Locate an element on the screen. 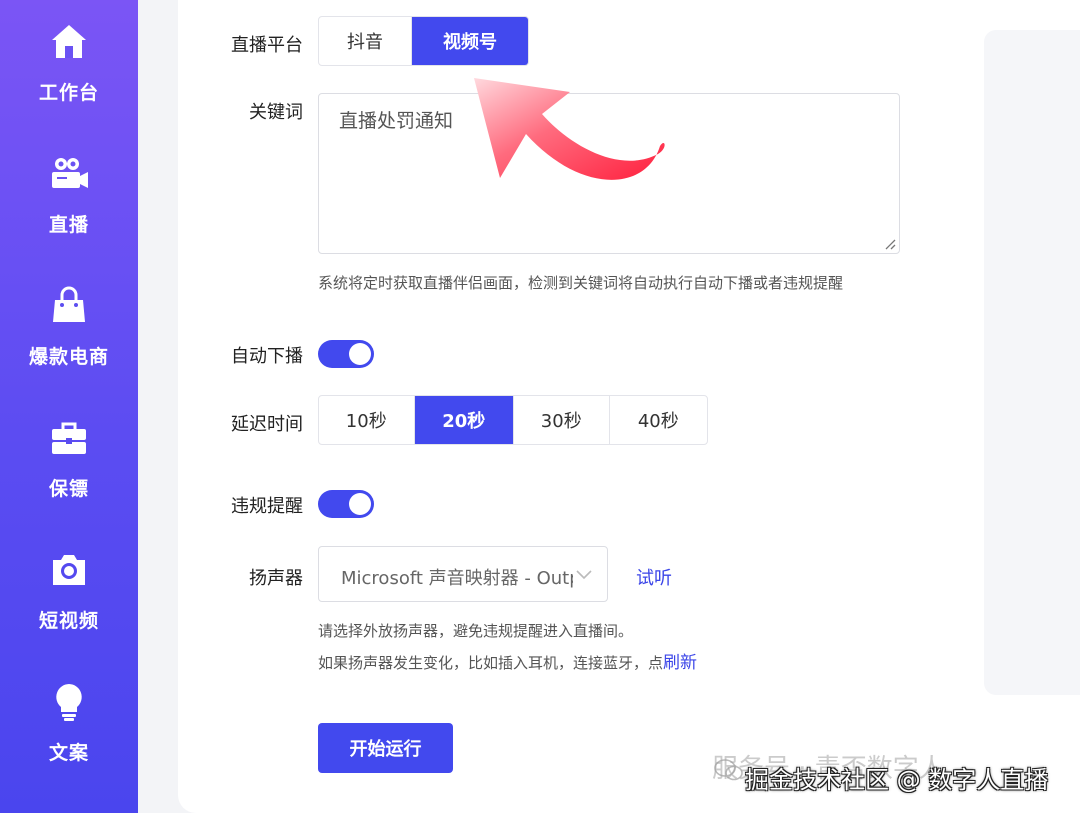  right-panel is located at coordinates (1032, 362).